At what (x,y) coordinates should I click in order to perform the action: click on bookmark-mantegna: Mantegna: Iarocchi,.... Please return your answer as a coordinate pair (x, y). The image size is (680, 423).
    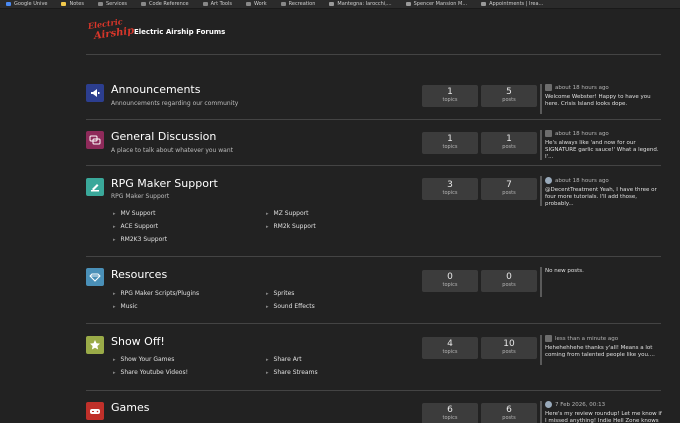
    Looking at the image, I should click on (360, 4).